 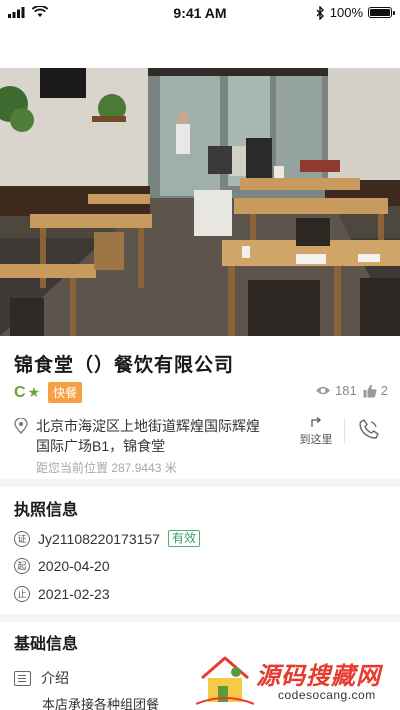 I want to click on document-icon, so click(x=22, y=678).